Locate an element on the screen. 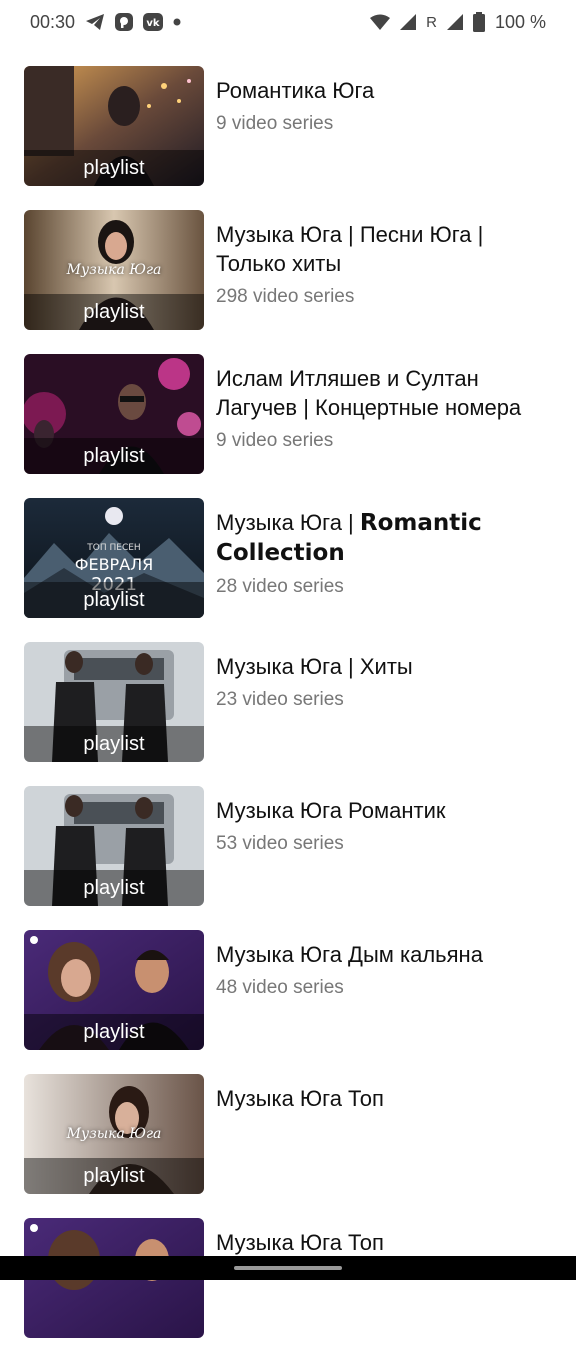 This screenshot has width=576, height=1350. playlist-thumbnail: ТОП ПЕСЕН ФЕВРАЛЯ 2021 playlist is located at coordinates (114, 558).